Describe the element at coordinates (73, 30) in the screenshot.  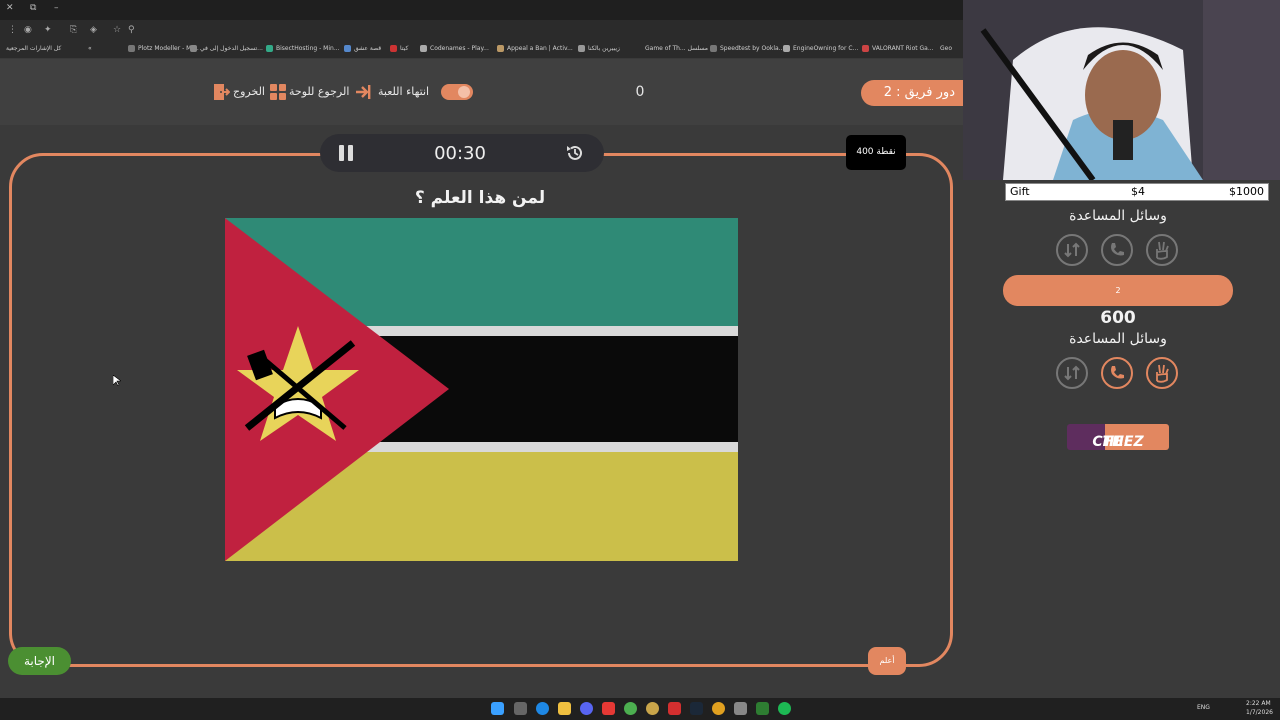
I see `share-icon: ⎘` at that location.